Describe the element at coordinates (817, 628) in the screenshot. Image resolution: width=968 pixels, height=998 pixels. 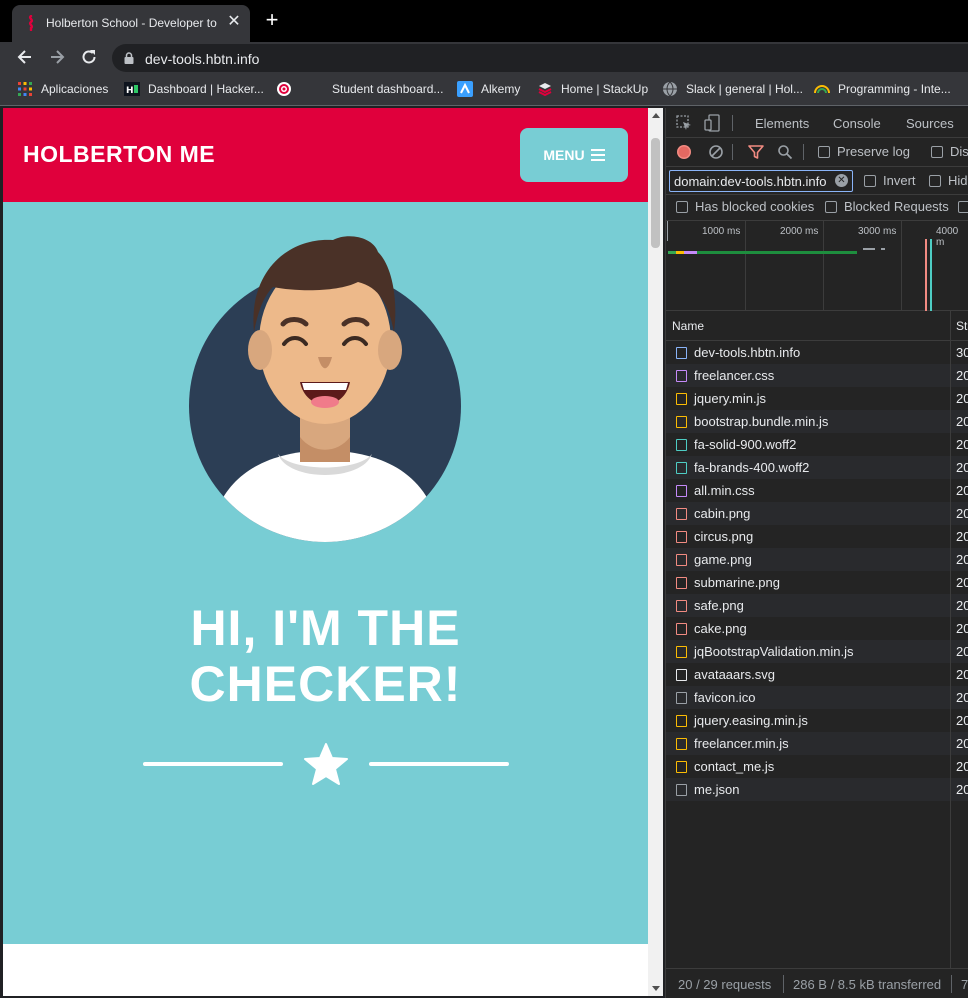
I see `request-row: cake.png 20` at that location.